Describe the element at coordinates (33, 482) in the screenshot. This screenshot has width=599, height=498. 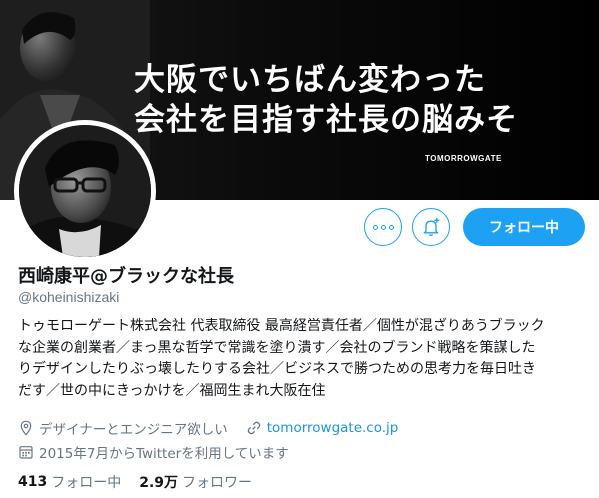
I see `following-count: 413` at that location.